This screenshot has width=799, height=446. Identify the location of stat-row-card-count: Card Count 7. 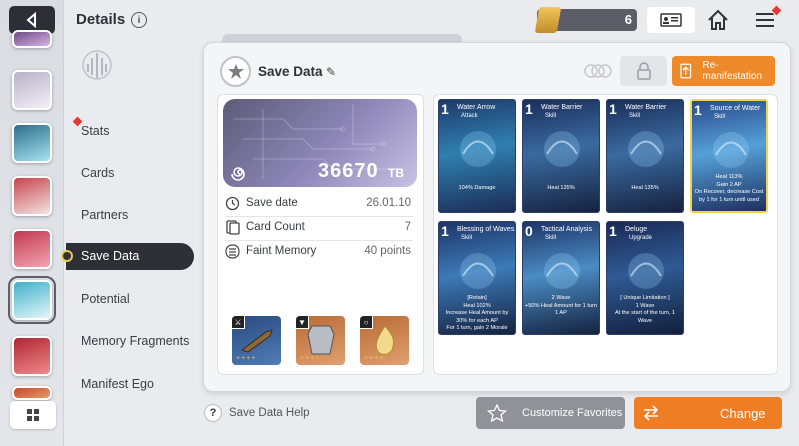
(320, 228).